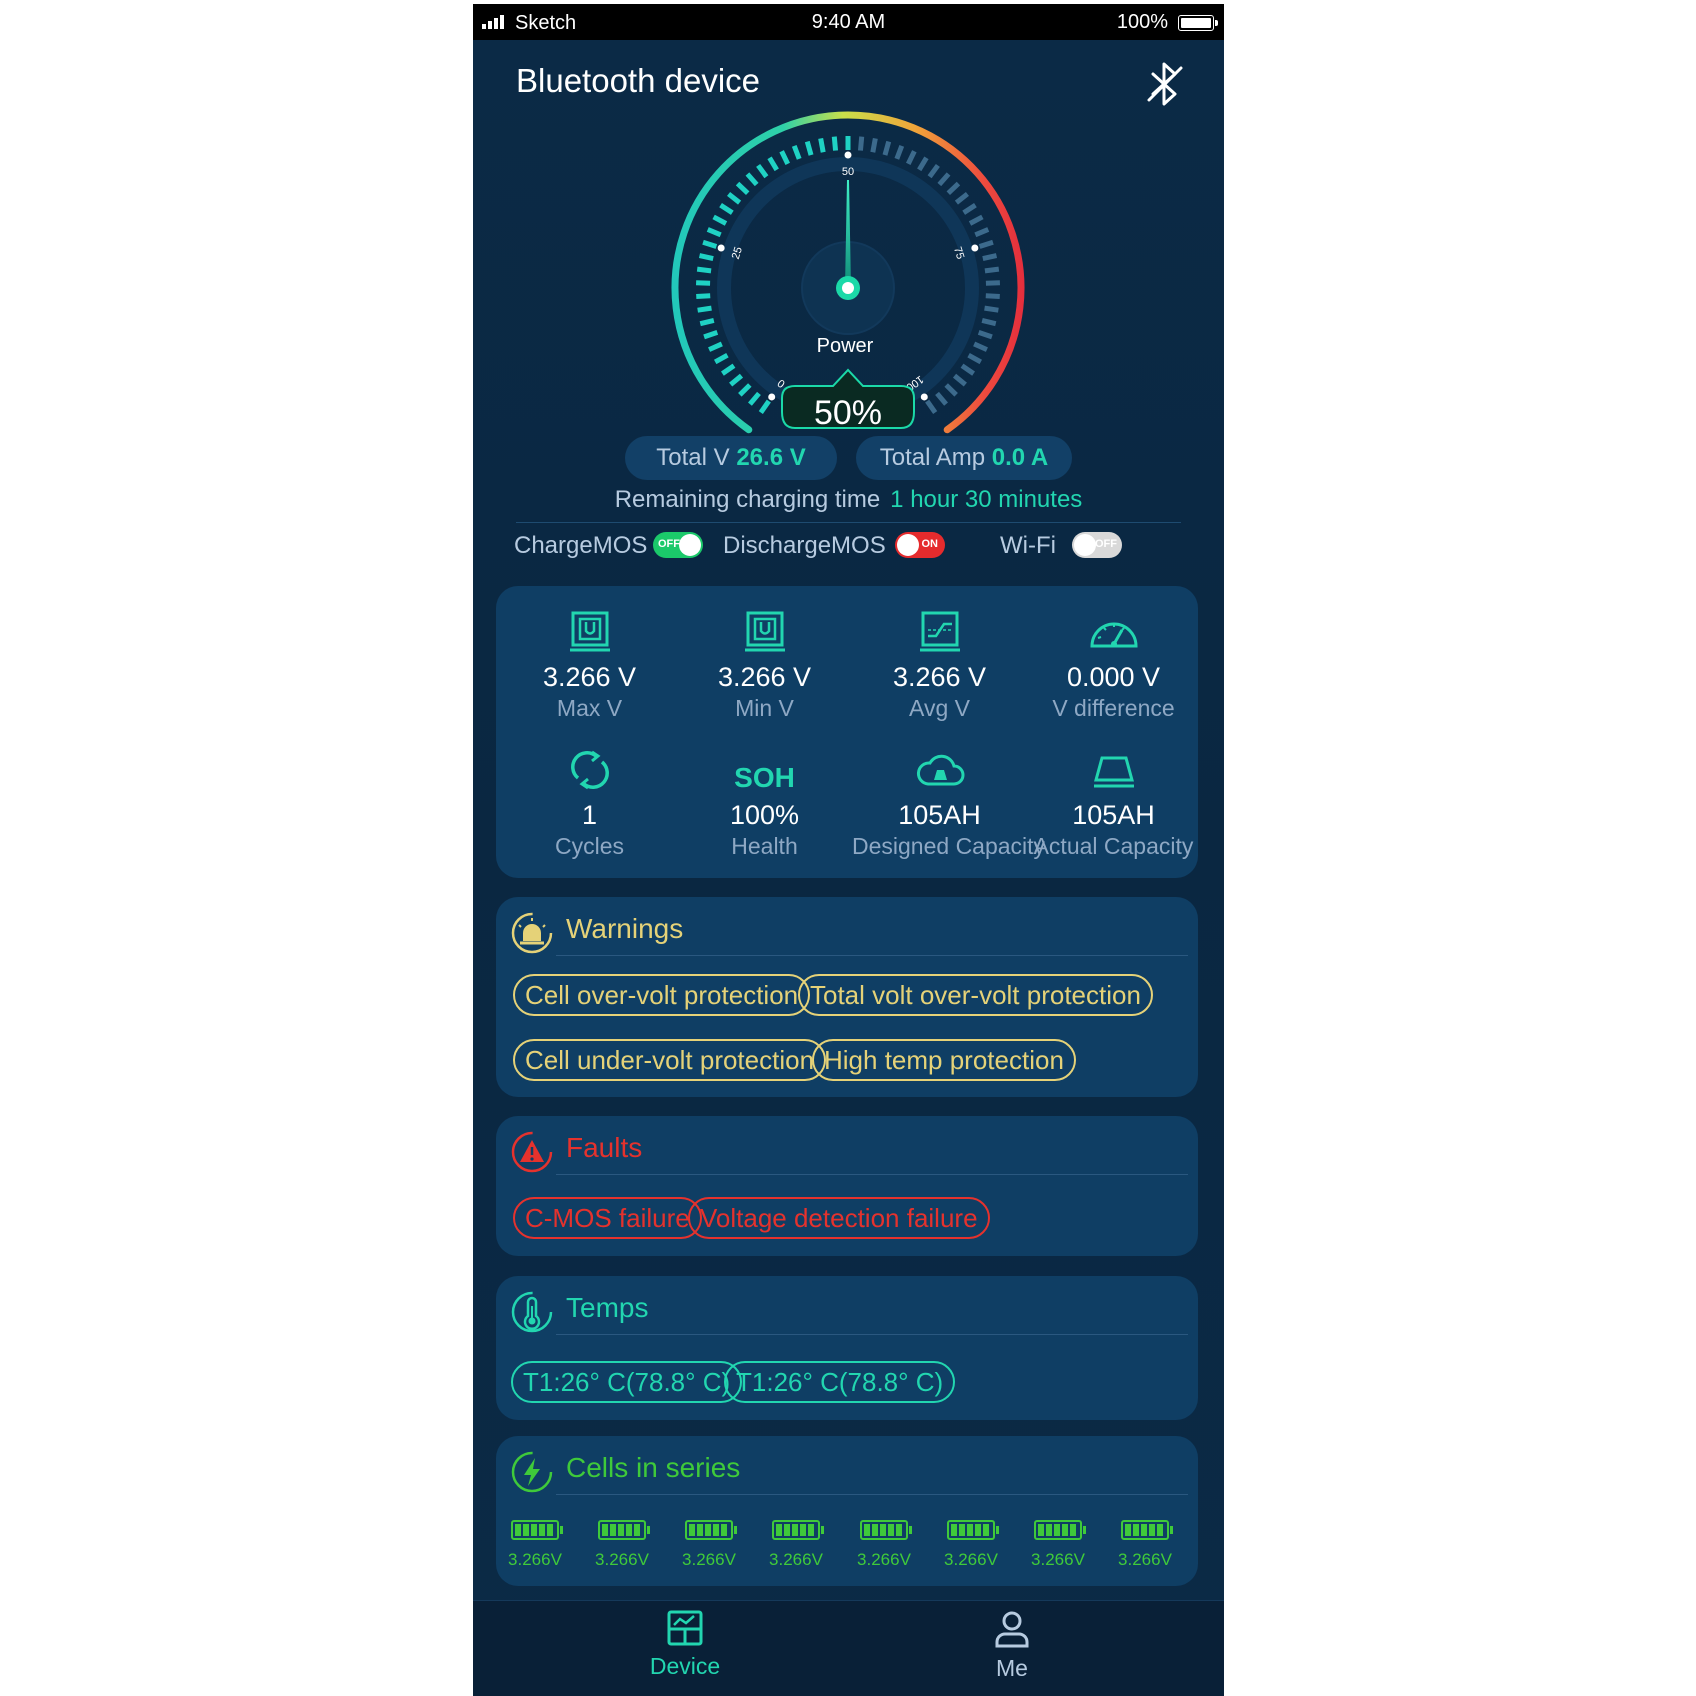 This screenshot has height=1696, width=1696. Describe the element at coordinates (764, 677) in the screenshot. I see `metric-value: 3.266 V` at that location.